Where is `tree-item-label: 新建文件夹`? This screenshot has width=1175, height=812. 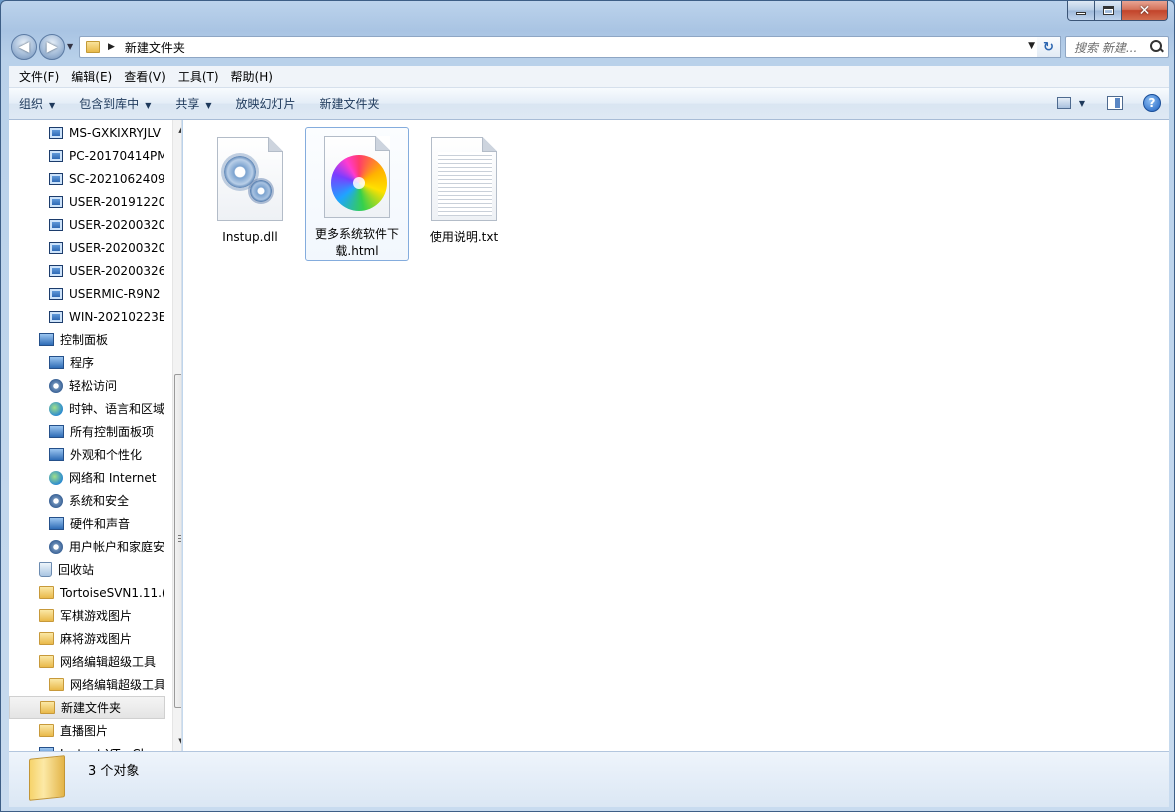
tree-item-label: 新建文件夹 is located at coordinates (91, 708).